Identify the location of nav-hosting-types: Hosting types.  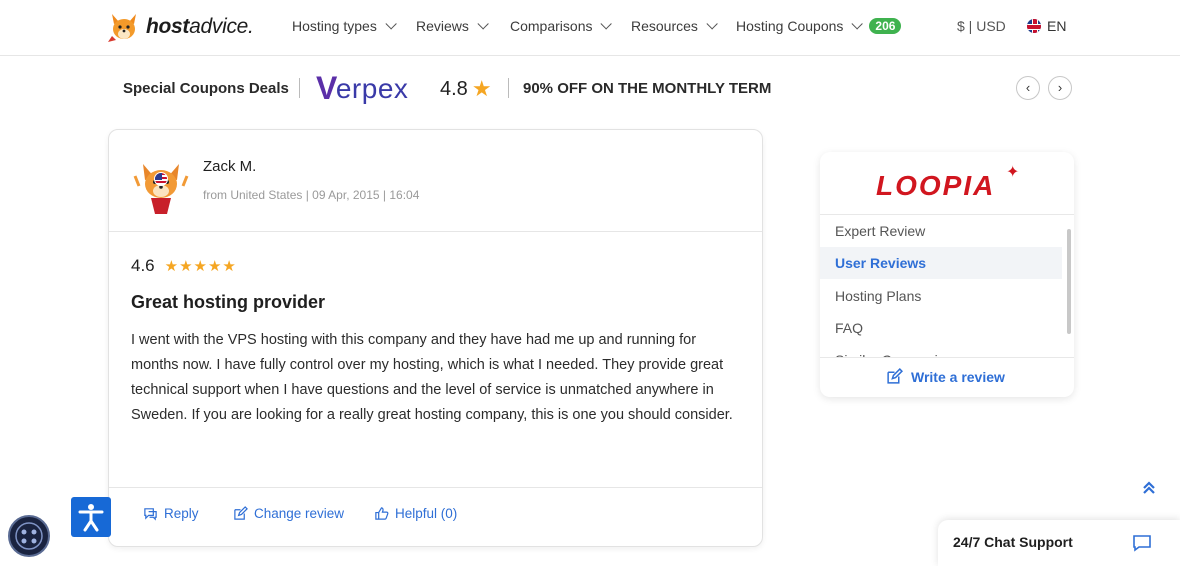
(344, 26).